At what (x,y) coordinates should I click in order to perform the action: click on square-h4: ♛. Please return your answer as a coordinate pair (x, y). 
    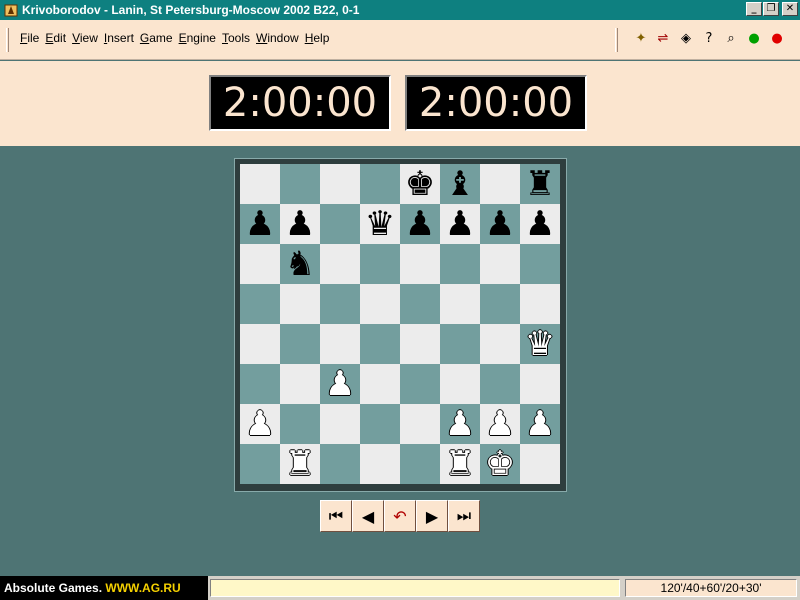
    Looking at the image, I should click on (540, 344).